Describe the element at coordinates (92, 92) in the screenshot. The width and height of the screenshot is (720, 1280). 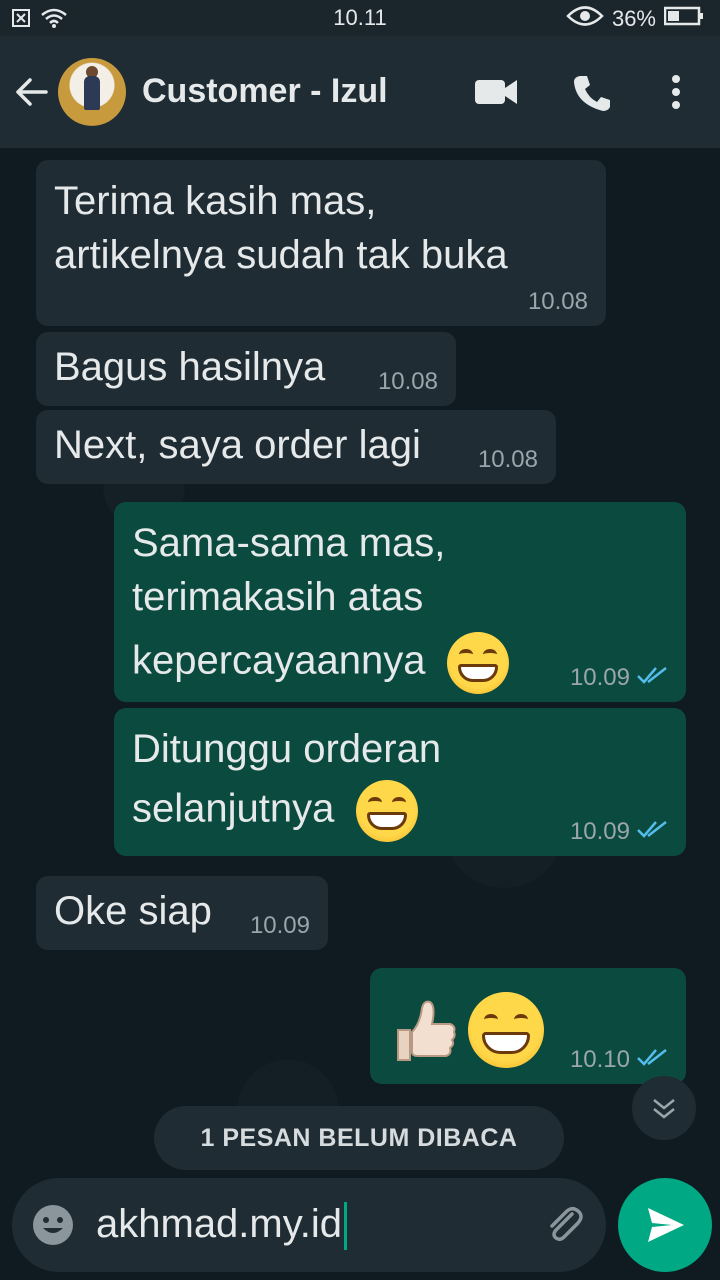
I see `contact-avatar` at that location.